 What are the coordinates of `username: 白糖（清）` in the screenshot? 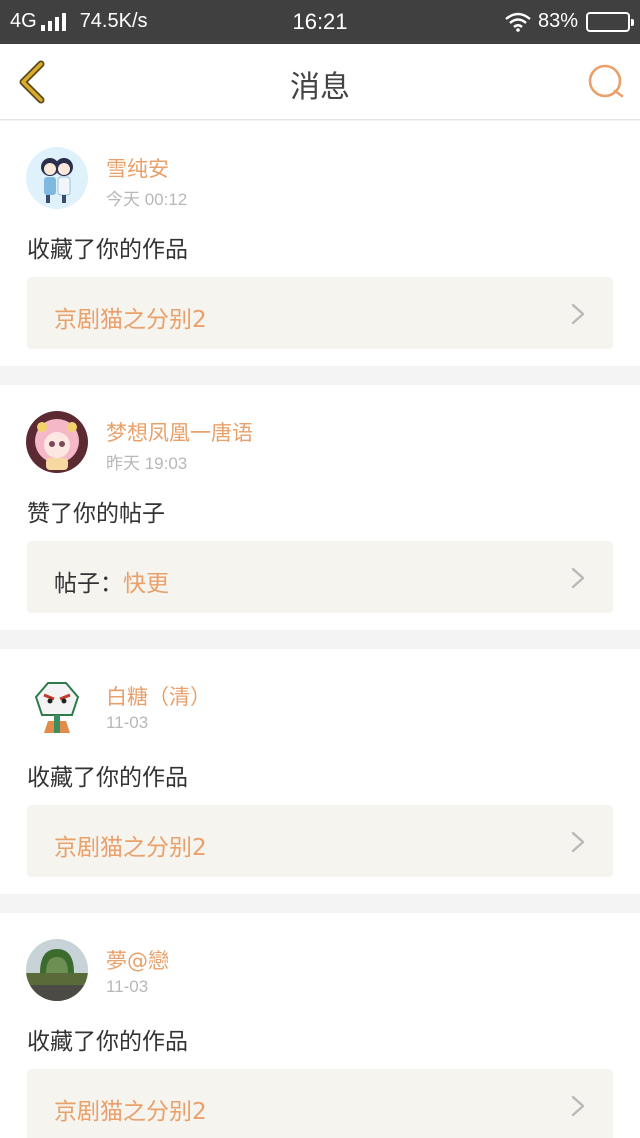 It's located at (158, 696).